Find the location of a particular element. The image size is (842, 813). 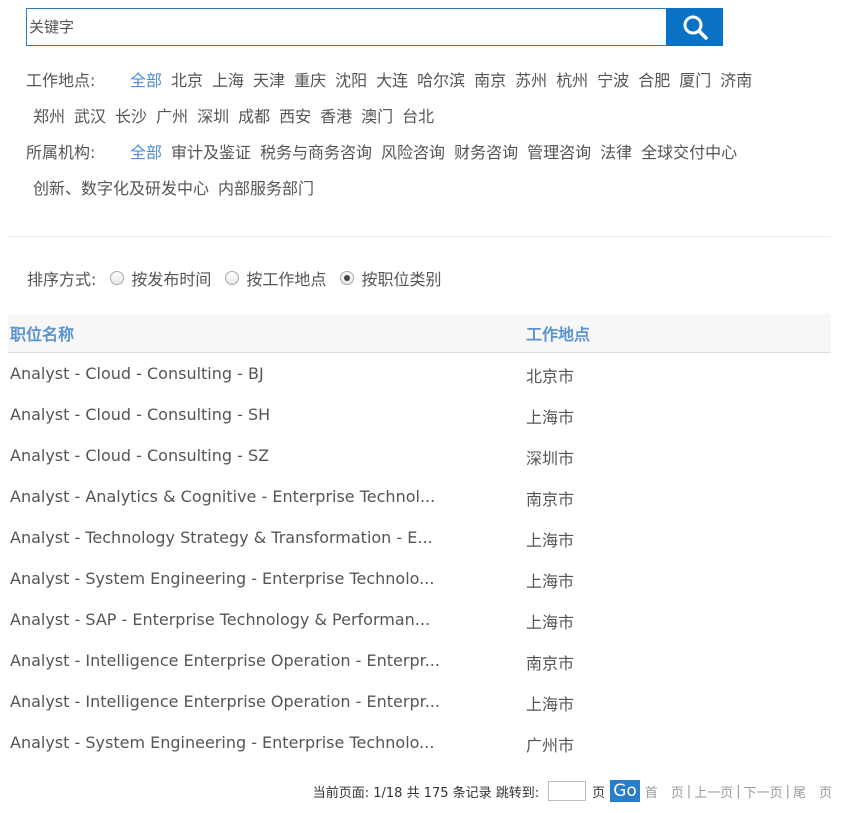

location-filter-option: 深圳 is located at coordinates (213, 117).